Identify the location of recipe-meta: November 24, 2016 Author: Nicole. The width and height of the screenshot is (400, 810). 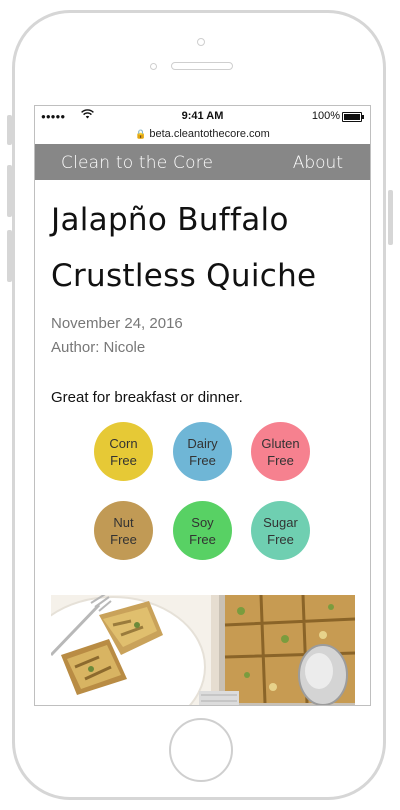
(202, 336).